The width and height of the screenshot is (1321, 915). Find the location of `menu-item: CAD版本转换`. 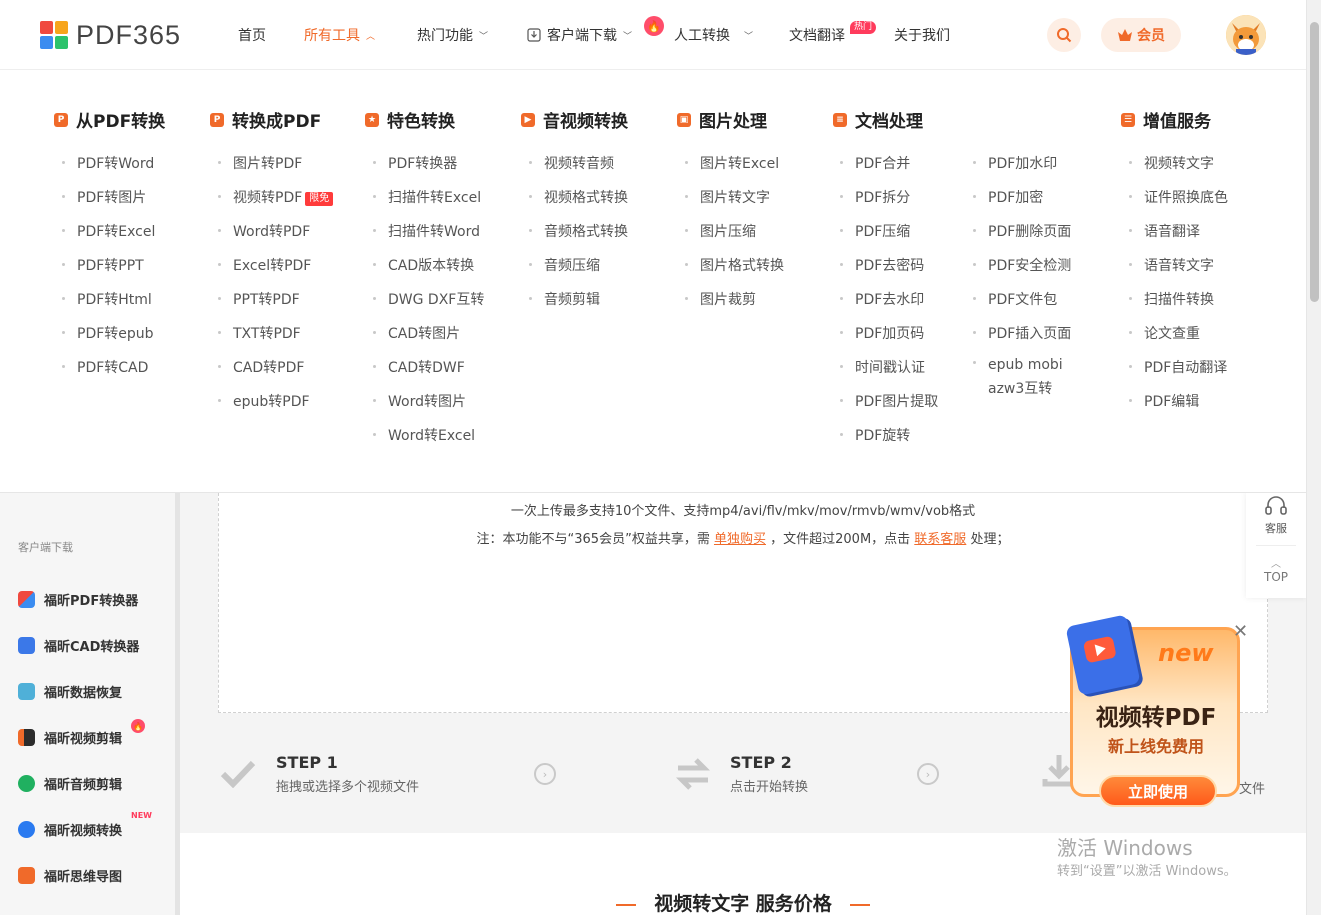

menu-item: CAD版本转换 is located at coordinates (428, 272).